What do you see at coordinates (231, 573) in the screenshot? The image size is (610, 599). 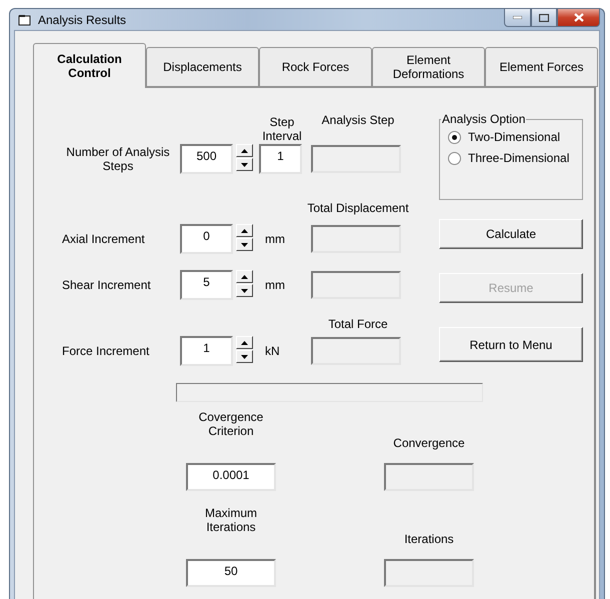 I see `iterations-field: 50` at bounding box center [231, 573].